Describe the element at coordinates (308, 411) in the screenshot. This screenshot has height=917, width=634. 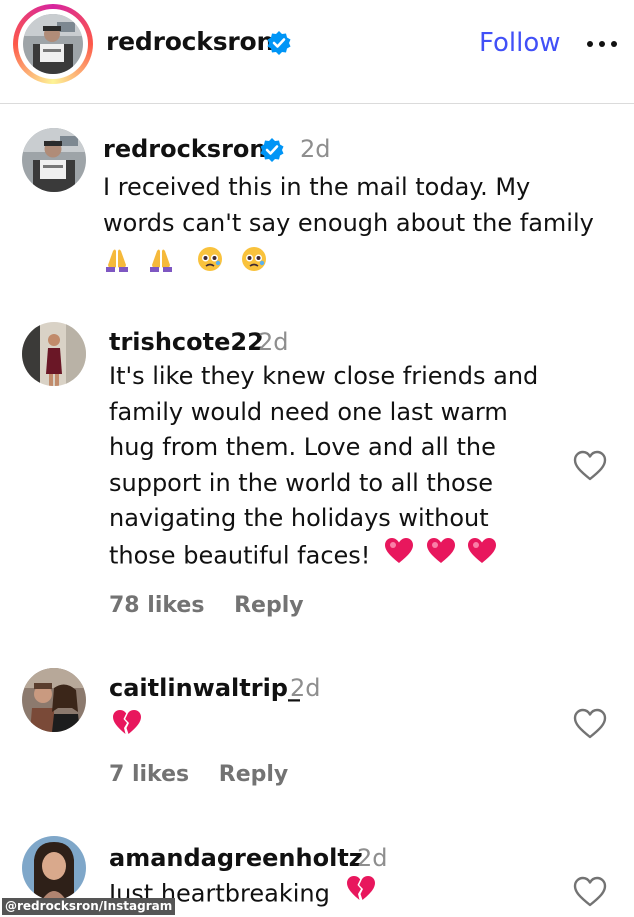
I see `comment-line: family would need one last warm` at that location.